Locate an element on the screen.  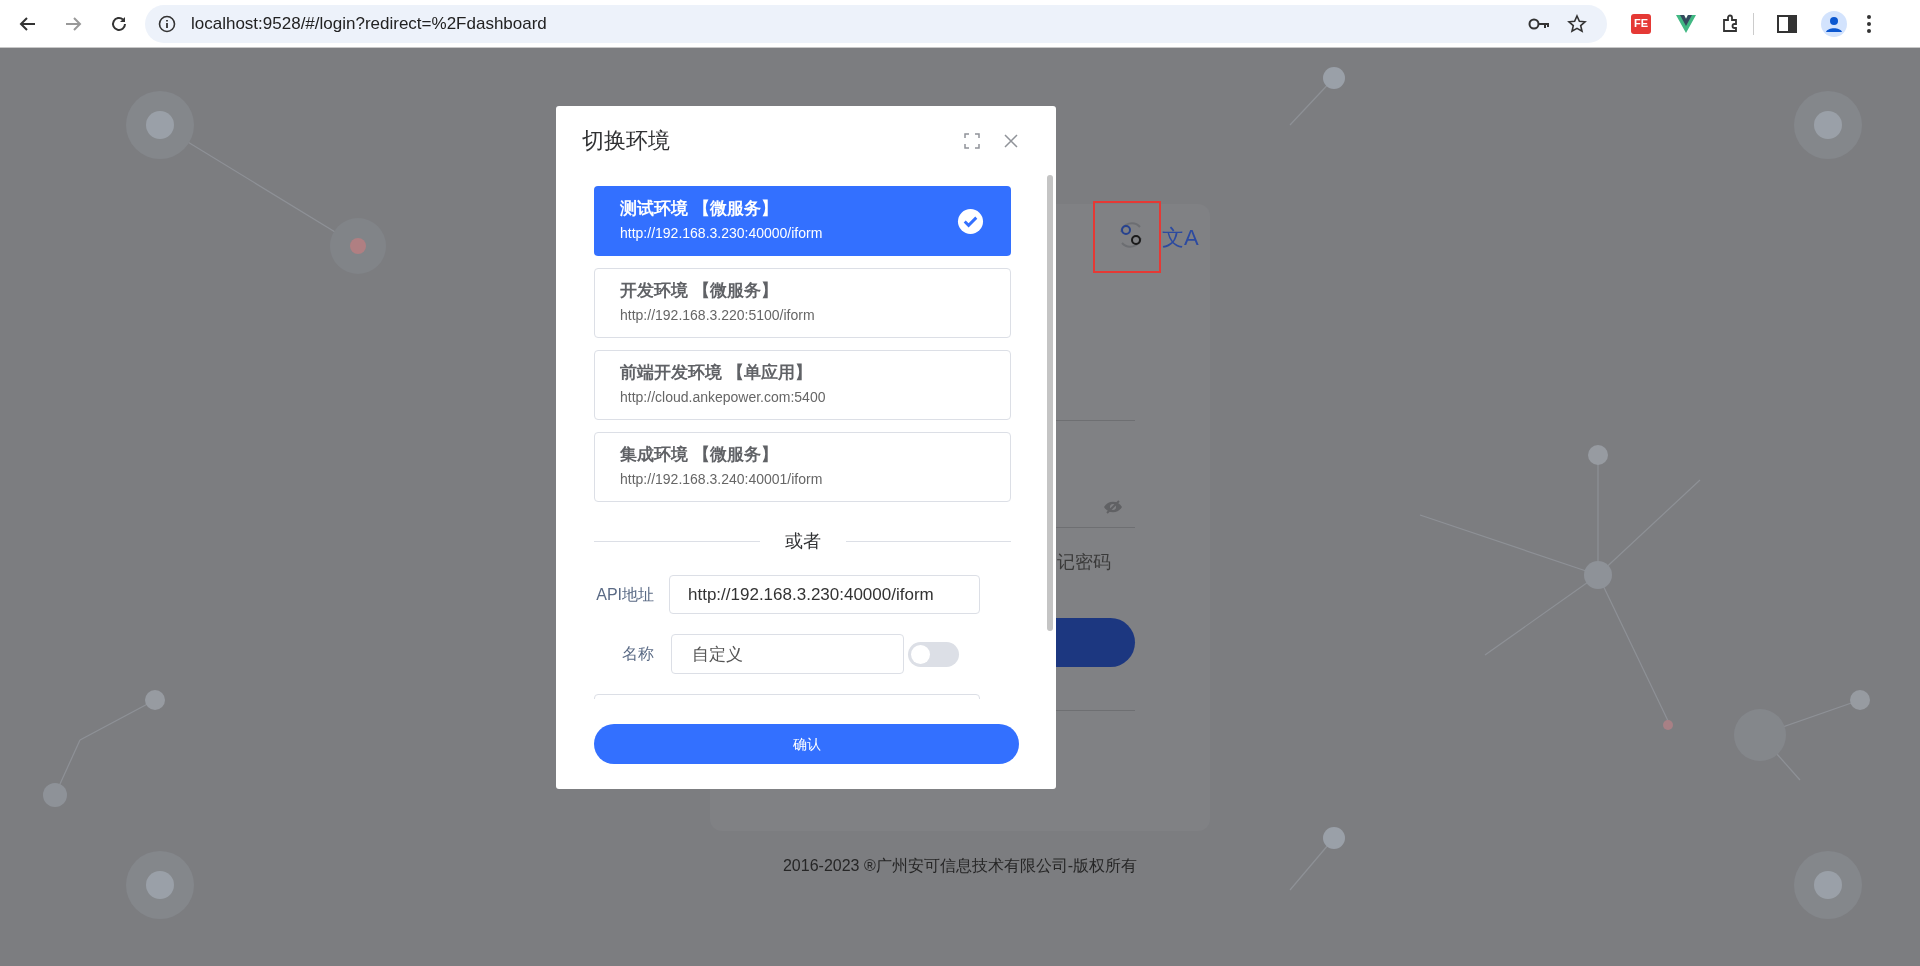
field-label: API地址 is located at coordinates (624, 594).